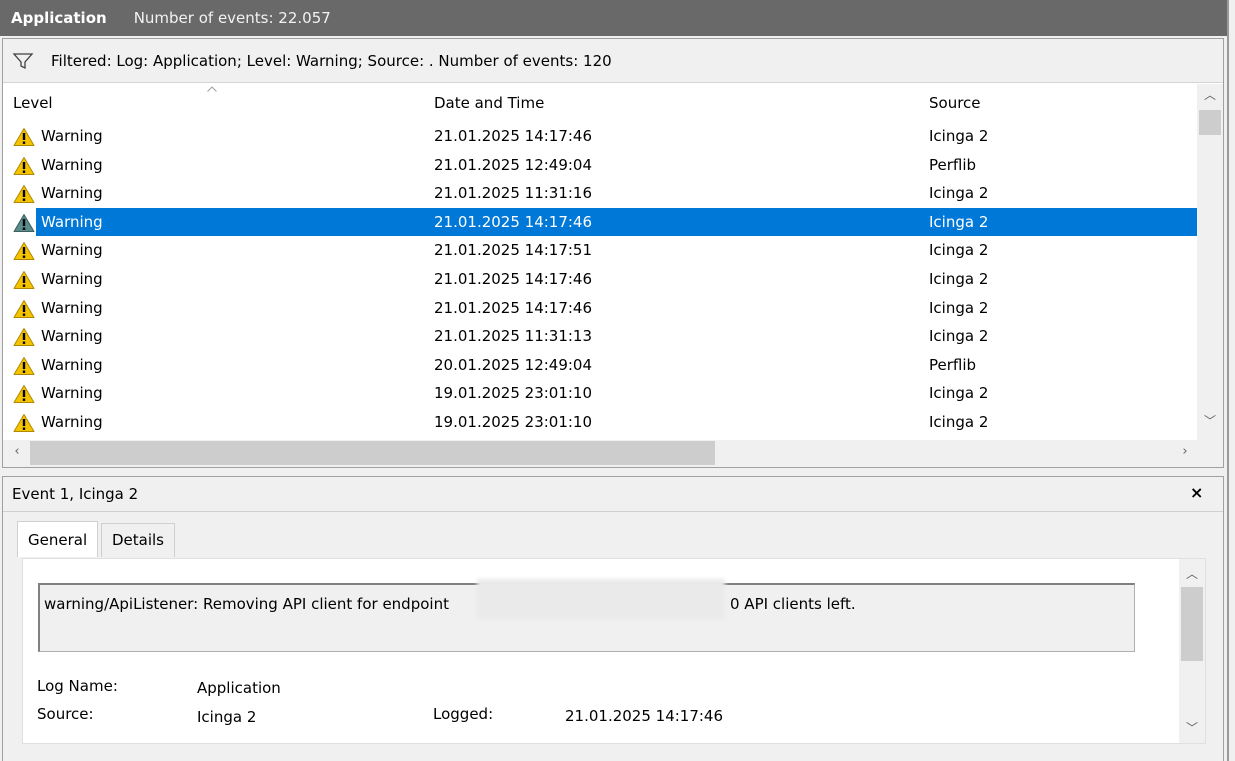 Image resolution: width=1235 pixels, height=761 pixels. What do you see at coordinates (372, 453) in the screenshot?
I see `scroll-thumb-horizontal` at bounding box center [372, 453].